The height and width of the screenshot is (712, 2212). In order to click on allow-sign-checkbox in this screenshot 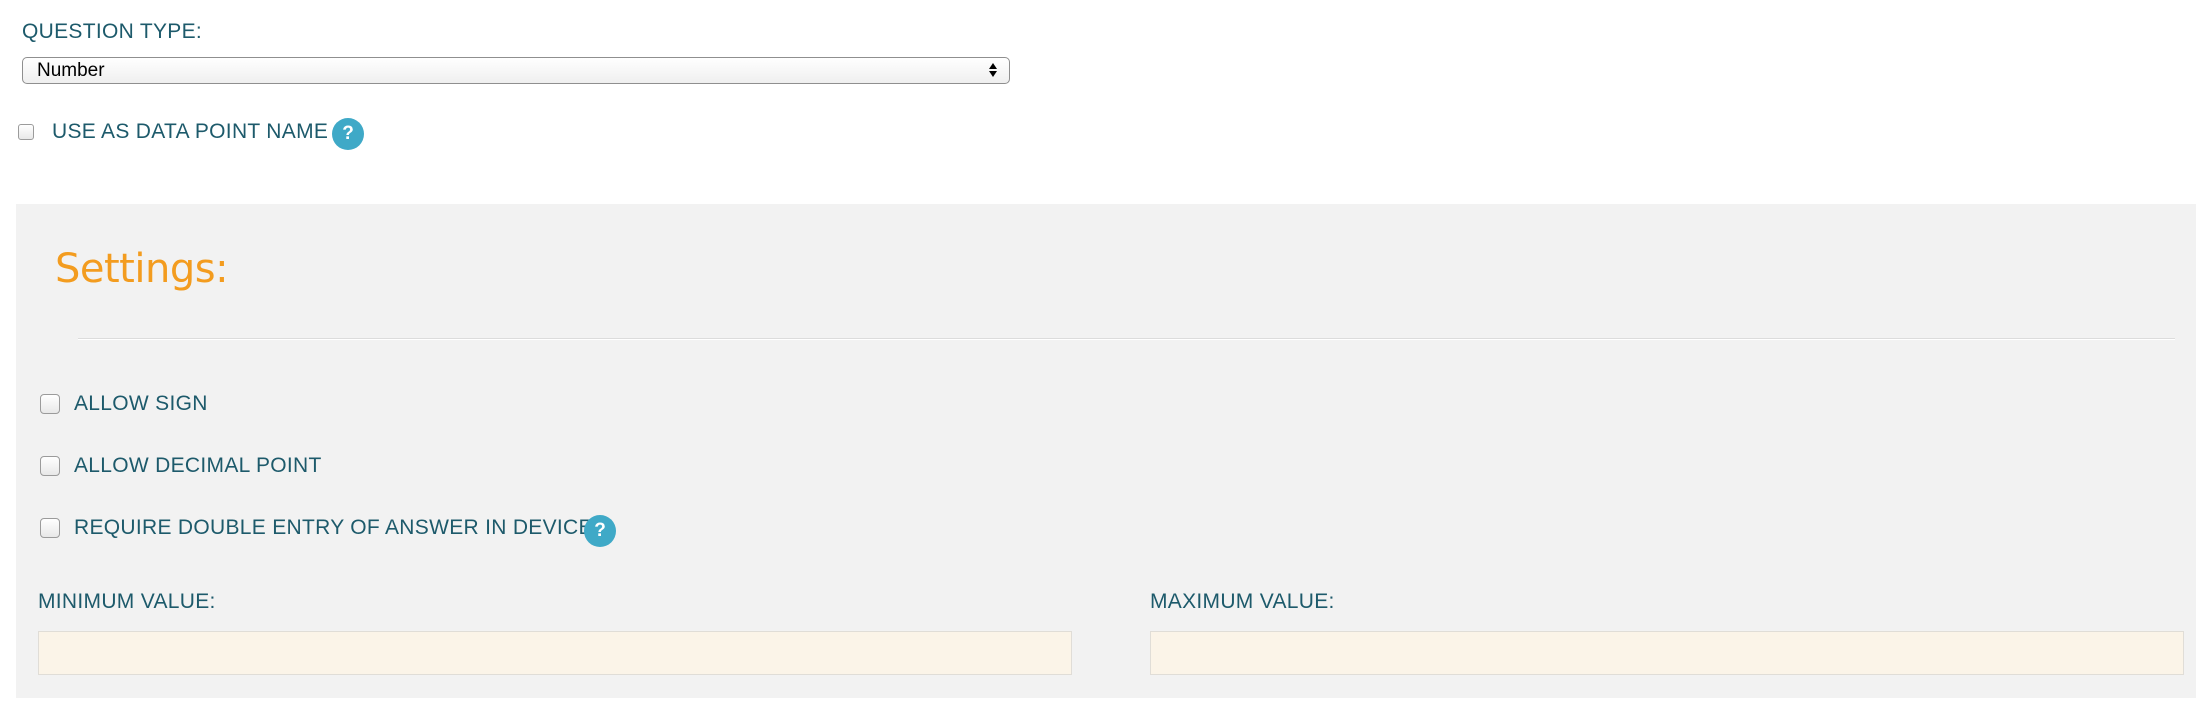, I will do `click(50, 404)`.